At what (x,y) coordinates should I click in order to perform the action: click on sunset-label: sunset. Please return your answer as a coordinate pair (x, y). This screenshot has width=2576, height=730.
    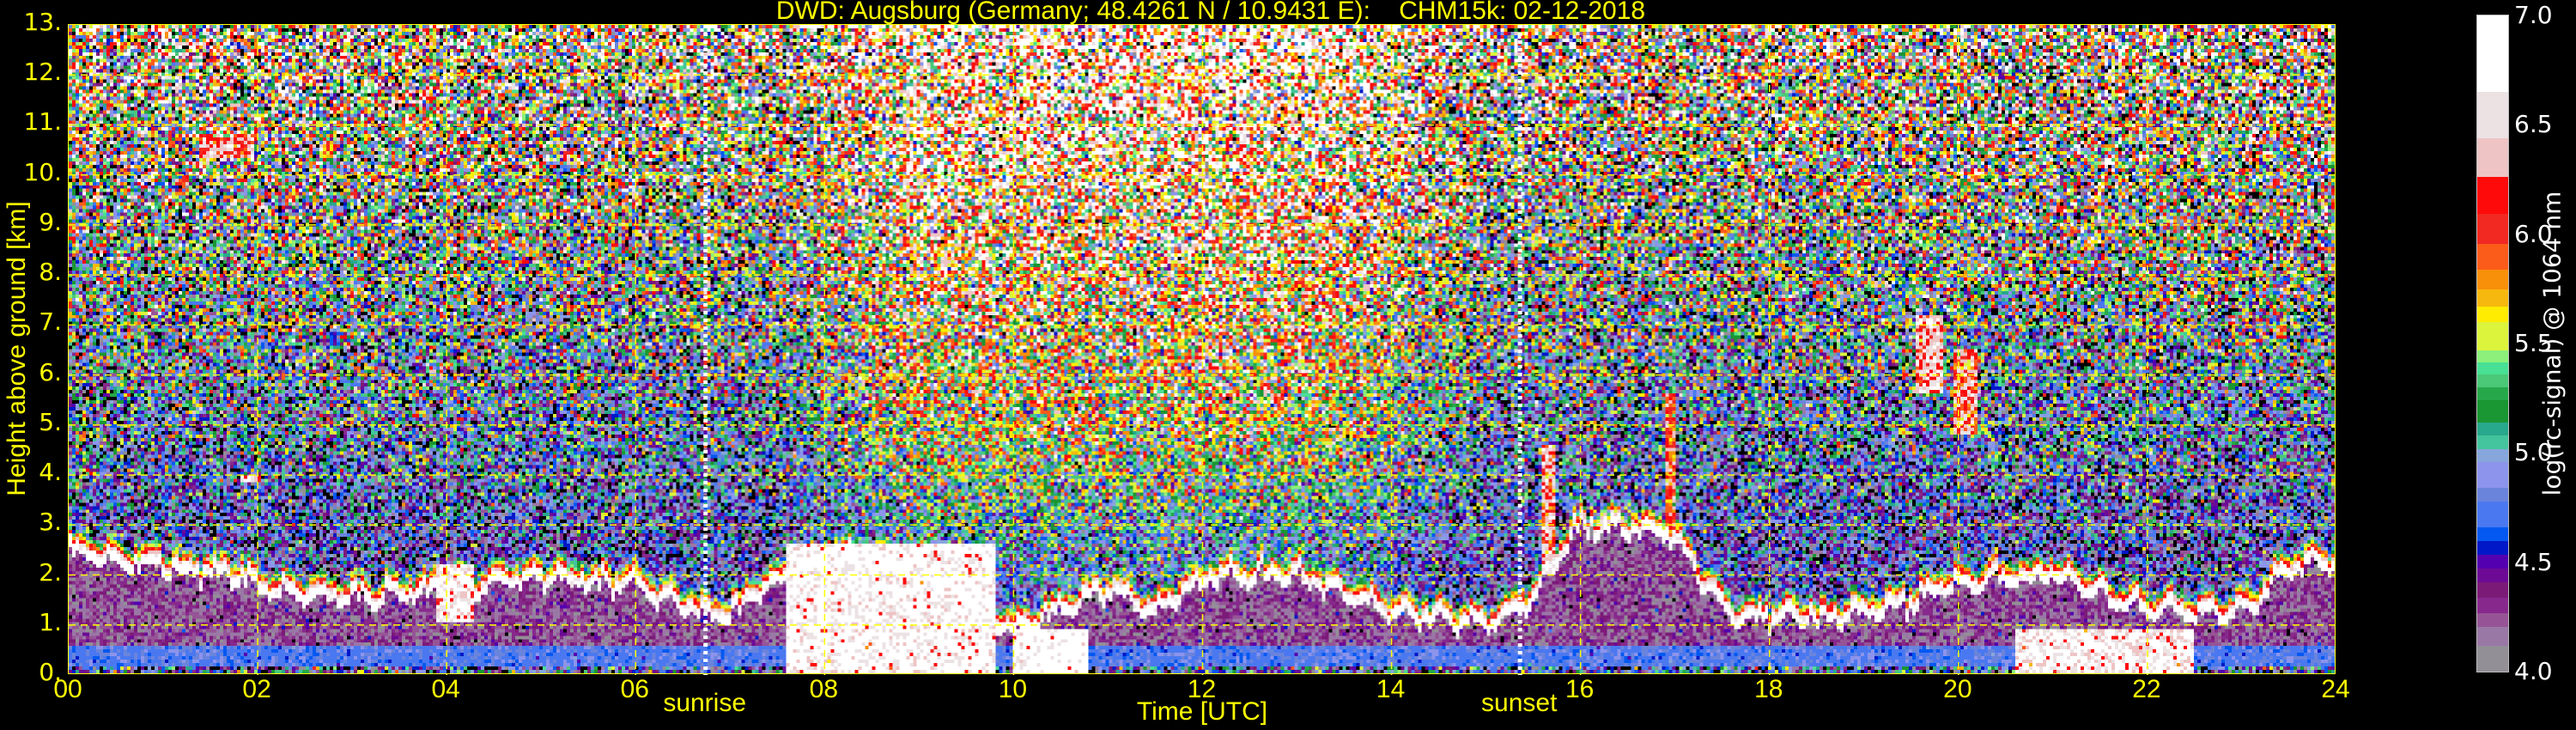
    Looking at the image, I should click on (1519, 703).